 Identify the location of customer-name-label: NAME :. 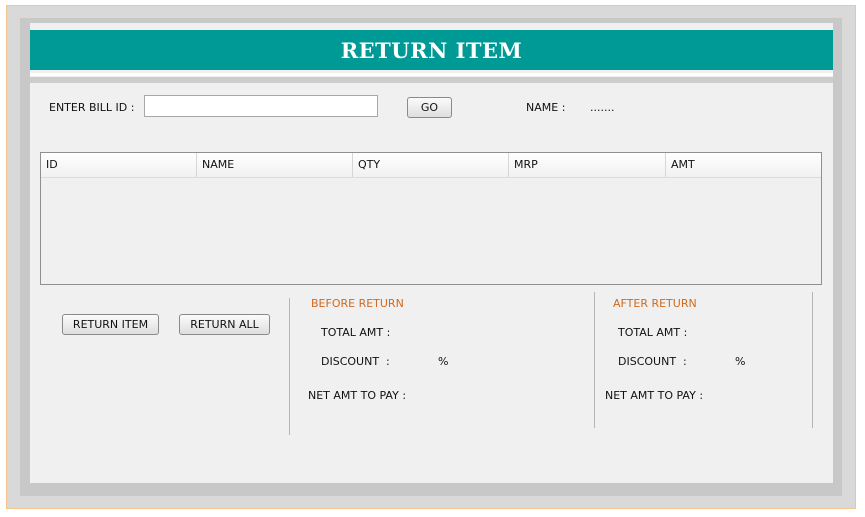
(546, 107).